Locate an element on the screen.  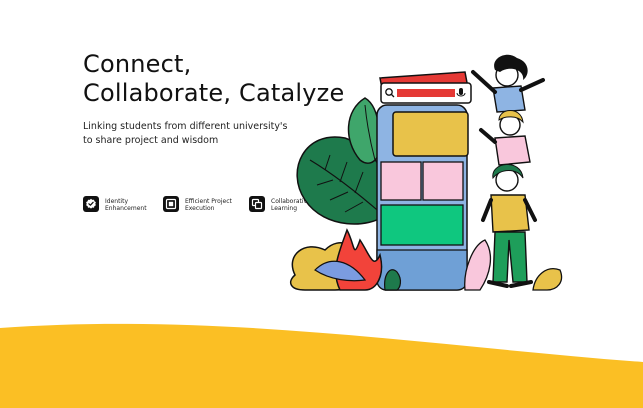
feature-project-execution-label: Efficient Project Execution is located at coordinates (213, 204).